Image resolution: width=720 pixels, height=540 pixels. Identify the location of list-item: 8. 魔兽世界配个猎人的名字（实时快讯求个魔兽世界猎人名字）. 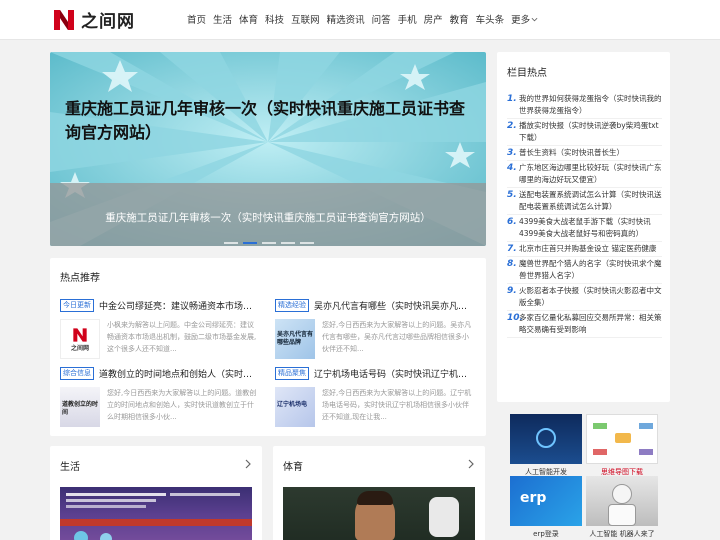
(584, 270).